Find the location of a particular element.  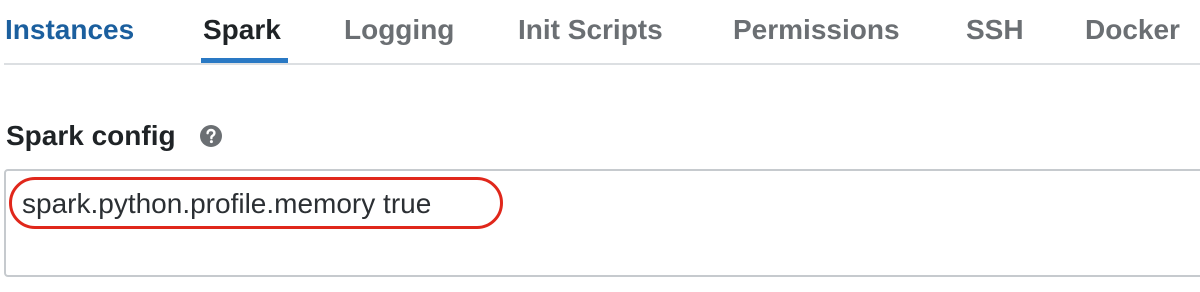

tab-divider is located at coordinates (602, 64).